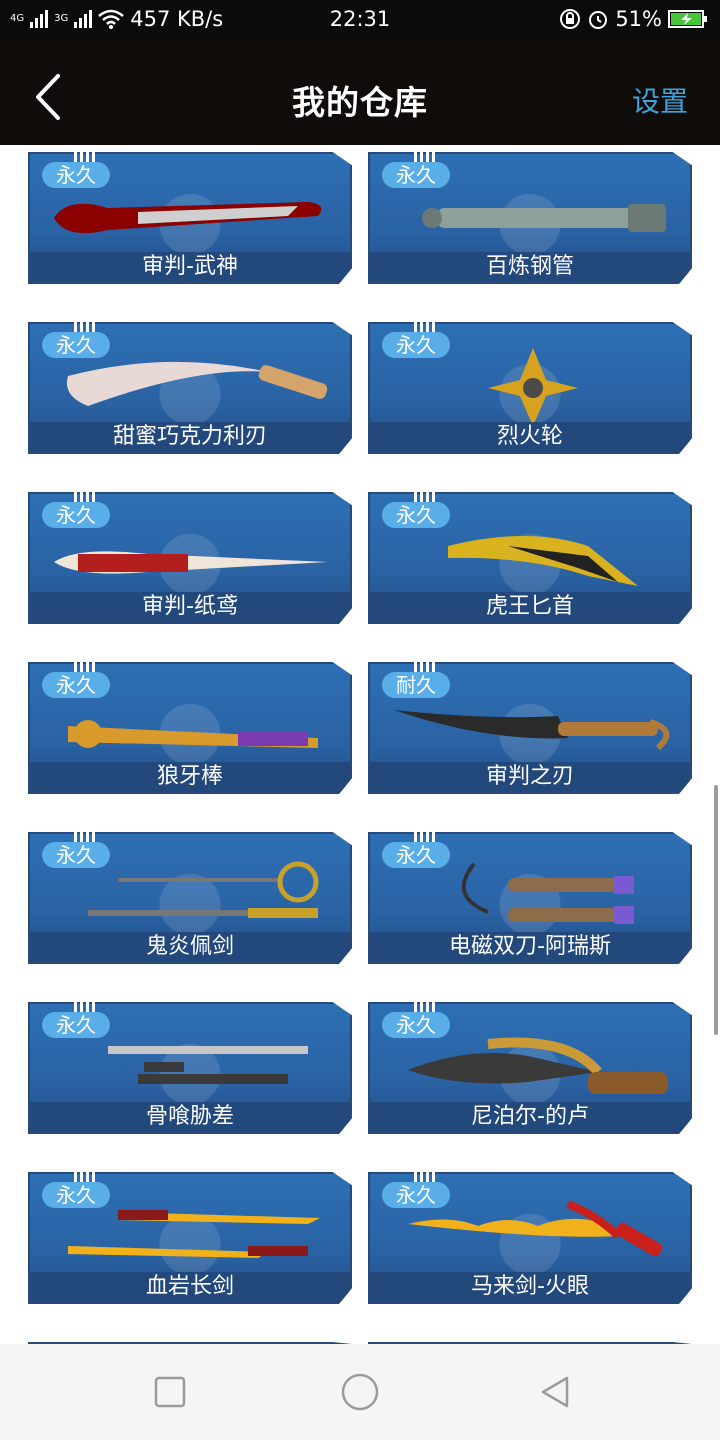 Image resolution: width=720 pixels, height=1440 pixels. Describe the element at coordinates (530, 267) in the screenshot. I see `item-name: 百炼钢管` at that location.